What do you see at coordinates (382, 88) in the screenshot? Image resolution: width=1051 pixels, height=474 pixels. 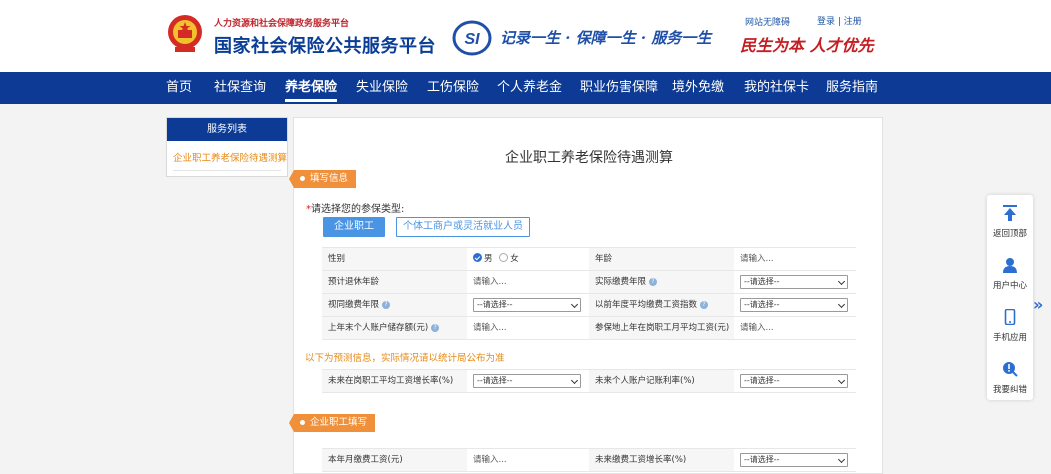 I see `nav-unemployment: 失业保险` at bounding box center [382, 88].